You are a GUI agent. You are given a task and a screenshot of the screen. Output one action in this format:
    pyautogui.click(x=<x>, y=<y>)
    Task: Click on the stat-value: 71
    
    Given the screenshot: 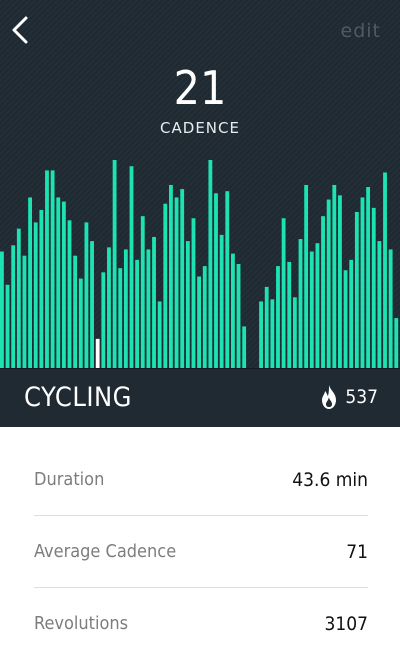 What is the action you would take?
    pyautogui.click(x=357, y=551)
    